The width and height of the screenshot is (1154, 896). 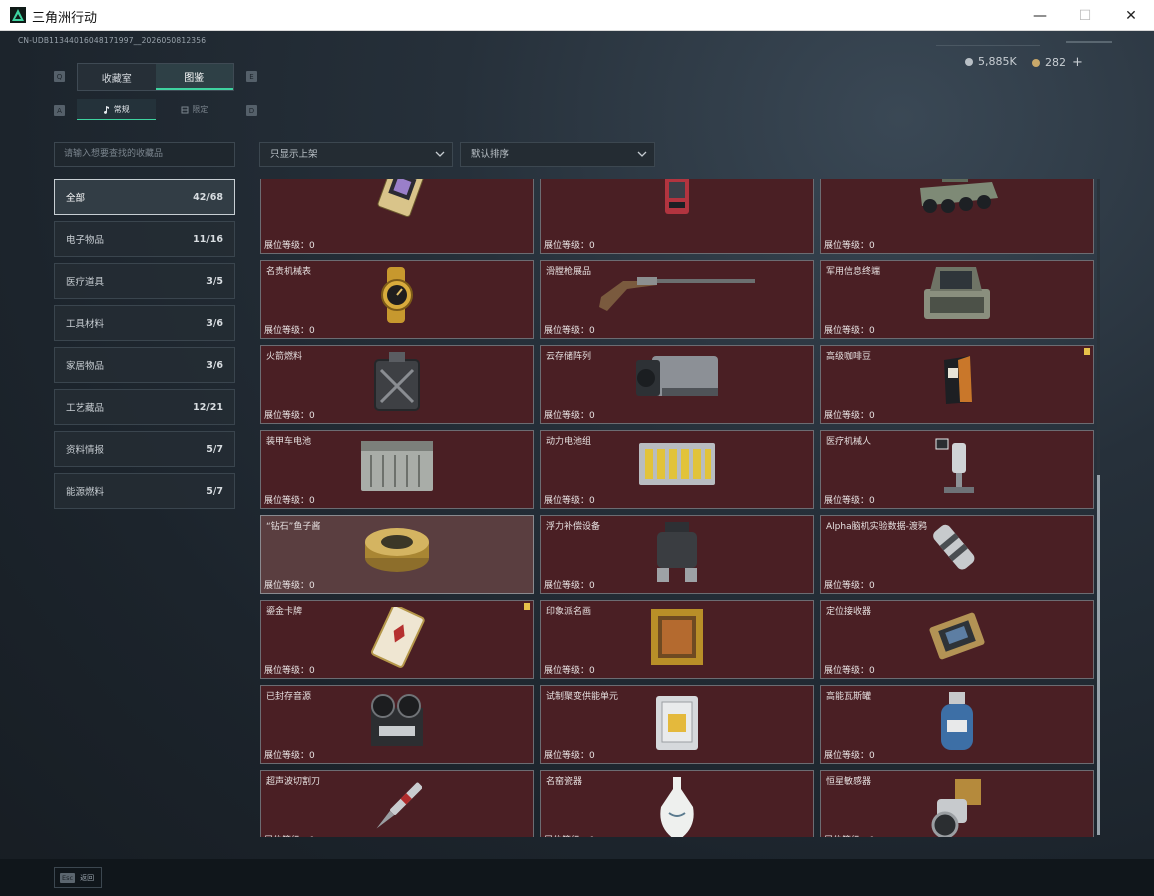 I want to click on item-name: 浮力补偿设备, so click(x=573, y=527).